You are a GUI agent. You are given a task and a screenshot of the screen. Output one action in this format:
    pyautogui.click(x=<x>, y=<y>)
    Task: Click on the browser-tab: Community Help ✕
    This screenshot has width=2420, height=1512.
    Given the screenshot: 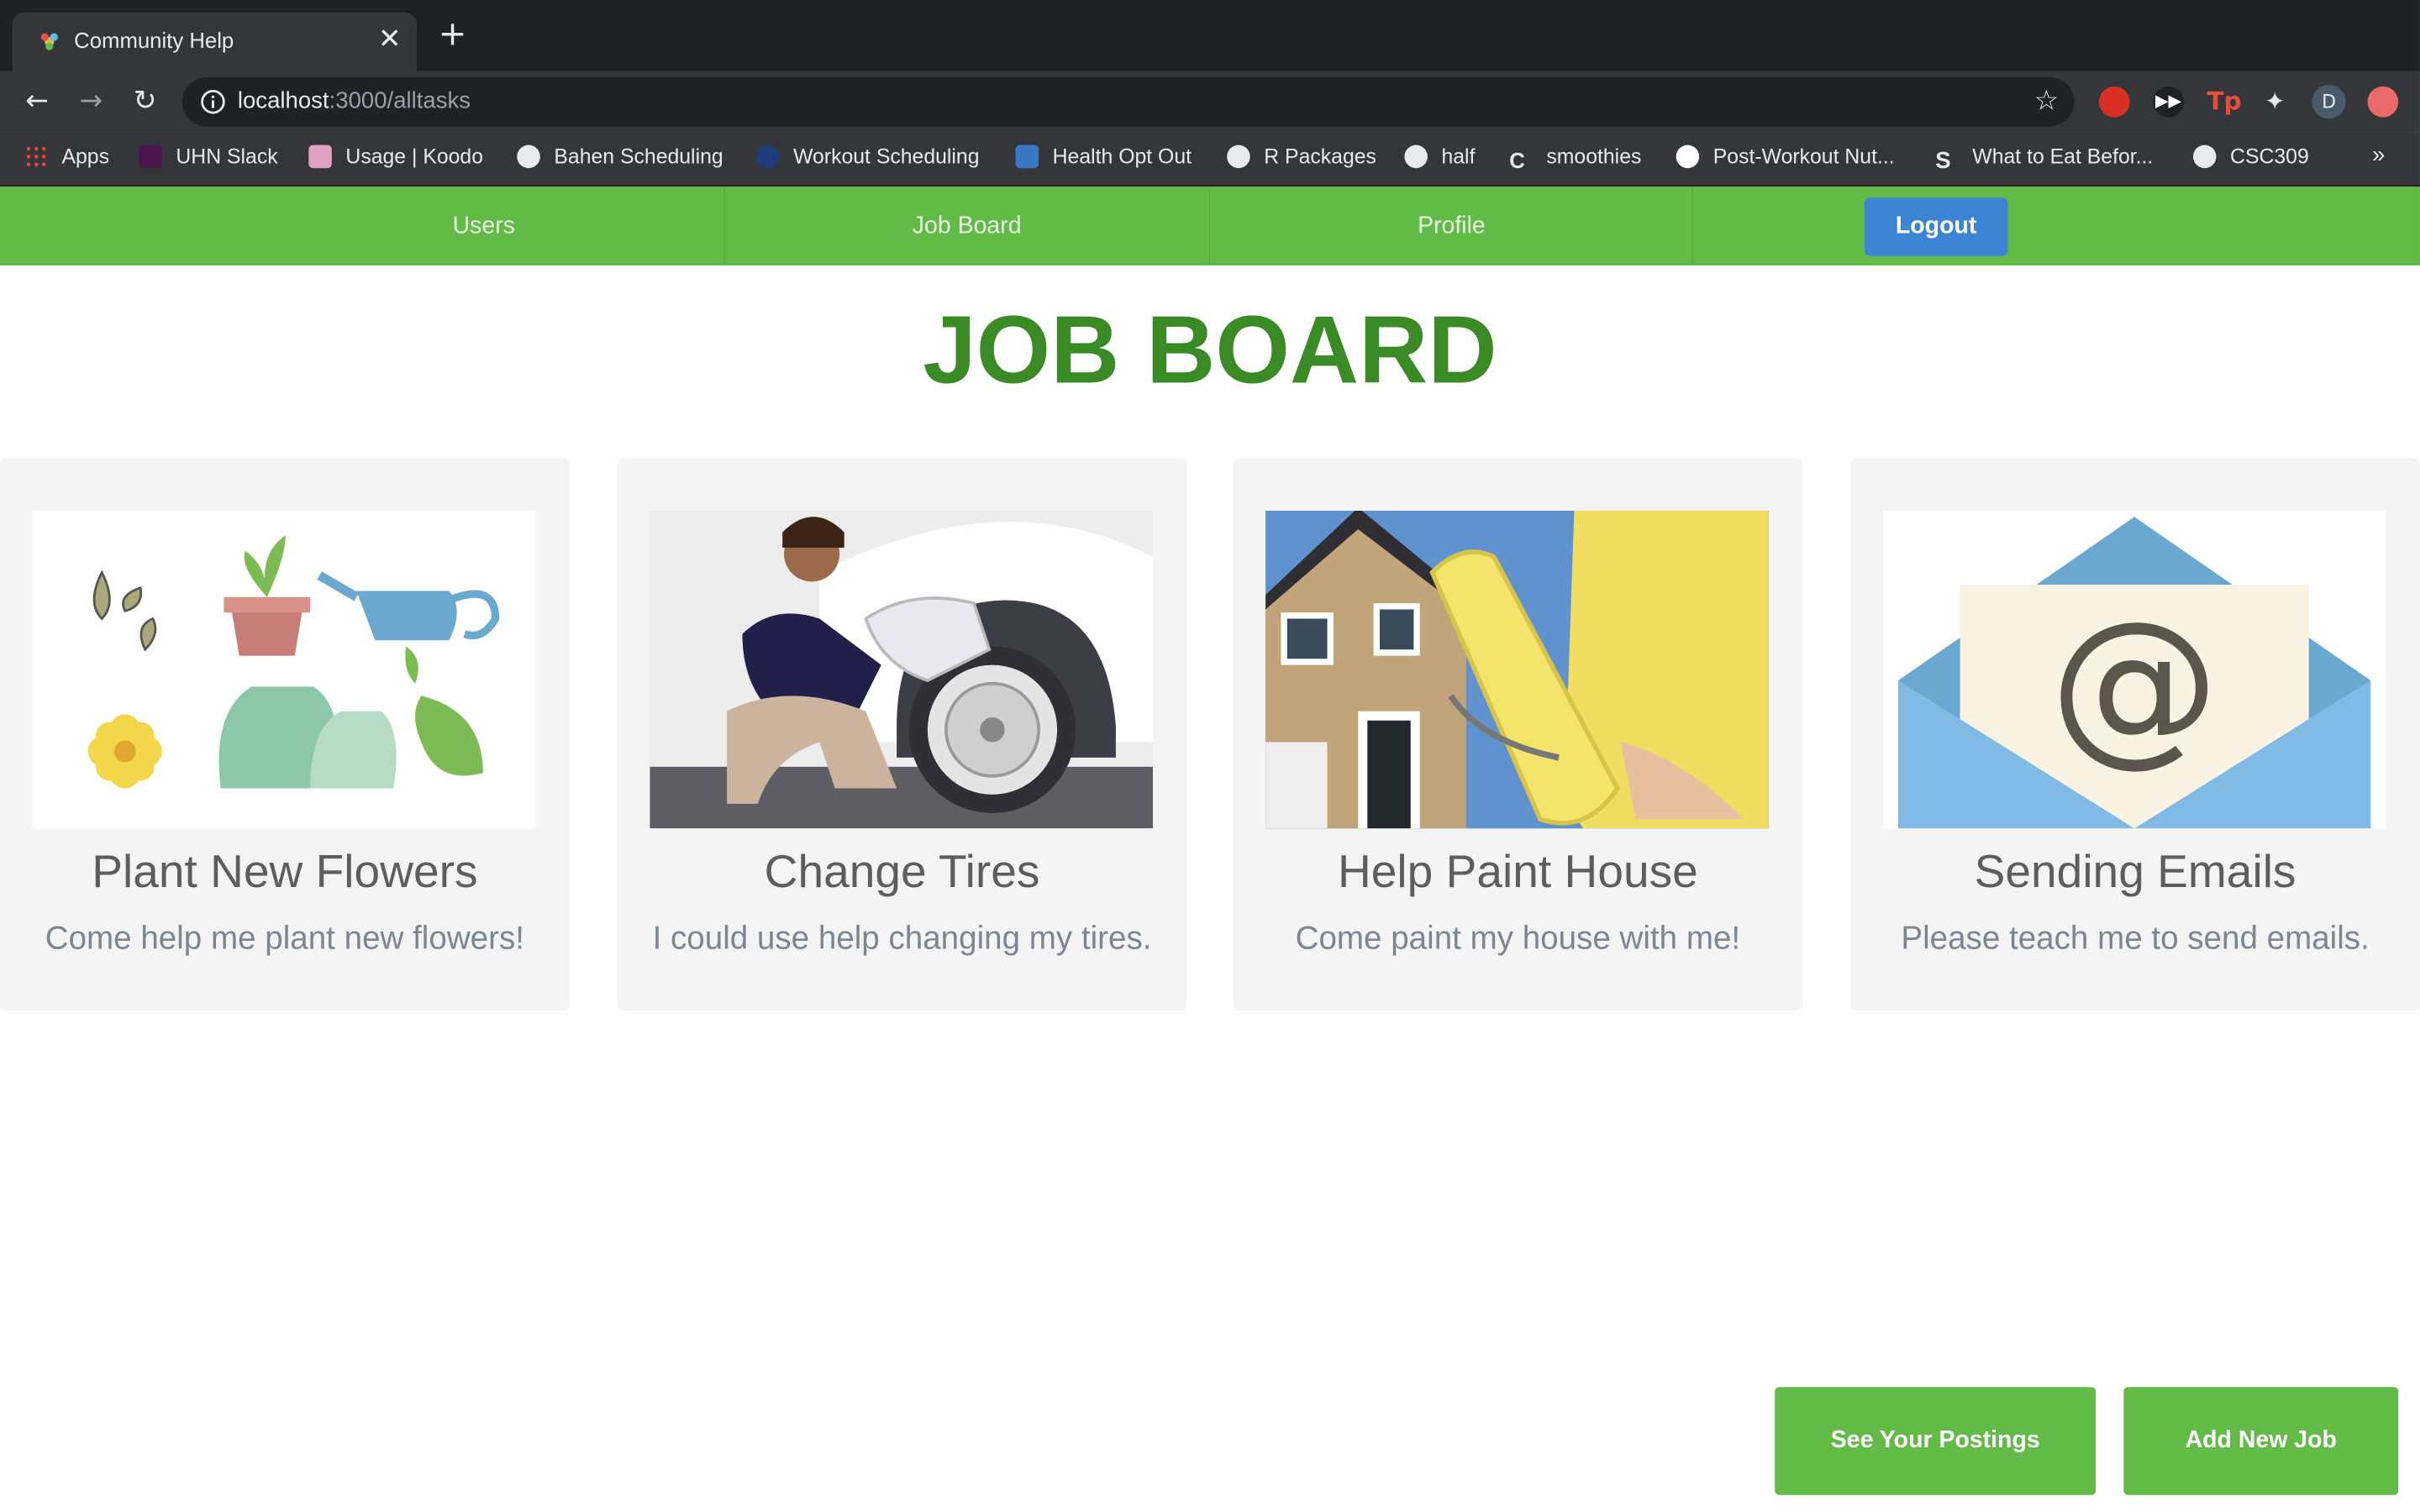 What is the action you would take?
    pyautogui.click(x=214, y=41)
    